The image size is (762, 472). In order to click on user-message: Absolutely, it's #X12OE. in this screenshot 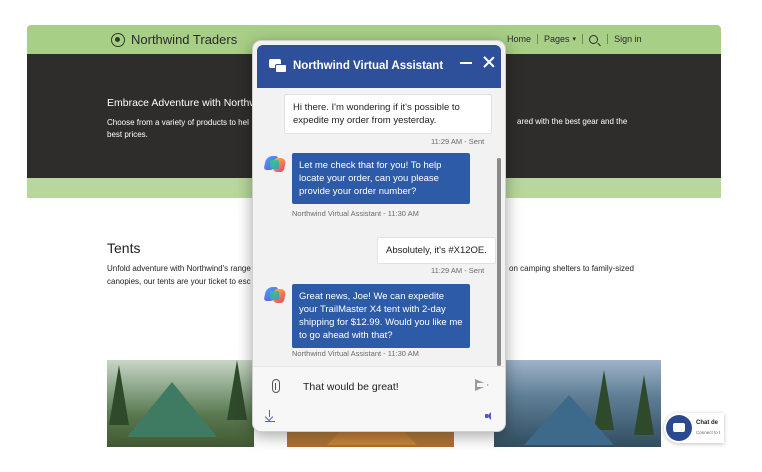, I will do `click(436, 250)`.